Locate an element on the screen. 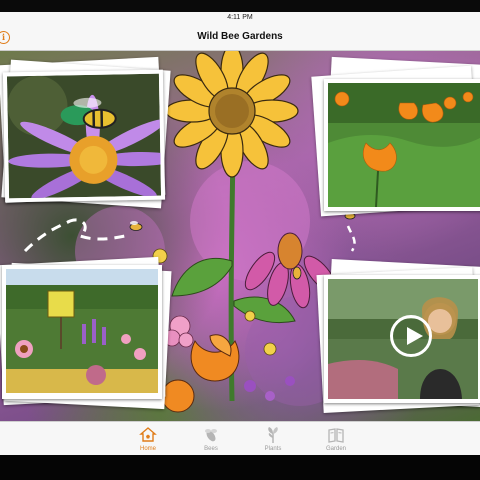 Image resolution: width=480 pixels, height=480 pixels. bee-on-aster-image is located at coordinates (84, 136).